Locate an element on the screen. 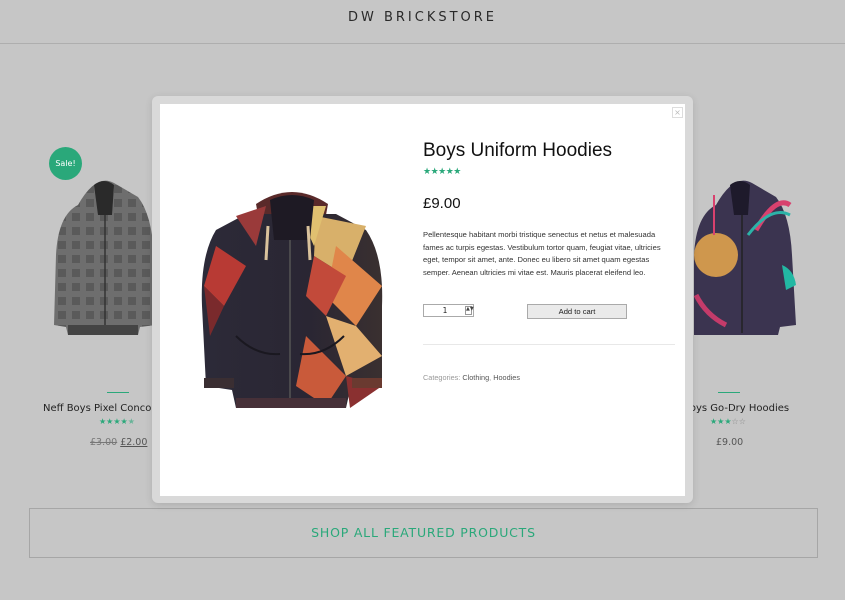 Image resolution: width=845 pixels, height=600 pixels. product-rating-neff: ★★★★★ is located at coordinates (117, 421).